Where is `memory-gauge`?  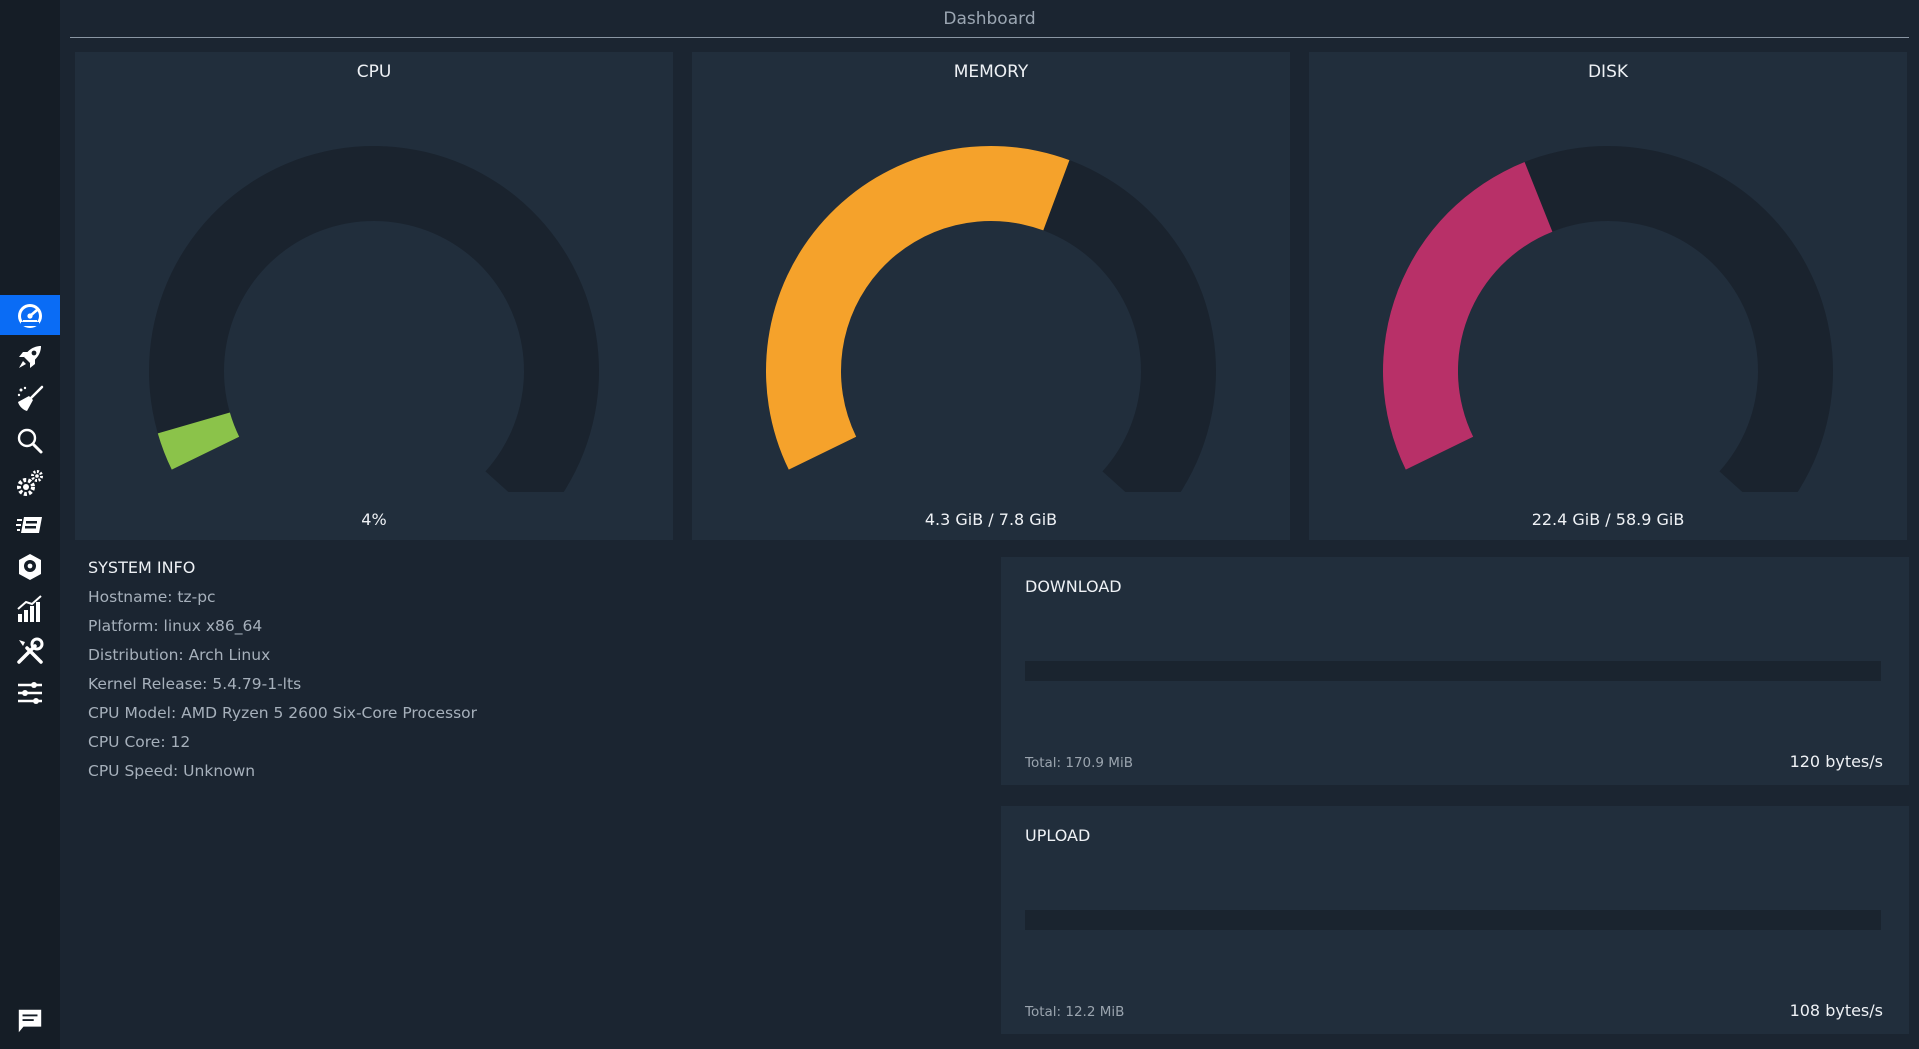
memory-gauge is located at coordinates (991, 318).